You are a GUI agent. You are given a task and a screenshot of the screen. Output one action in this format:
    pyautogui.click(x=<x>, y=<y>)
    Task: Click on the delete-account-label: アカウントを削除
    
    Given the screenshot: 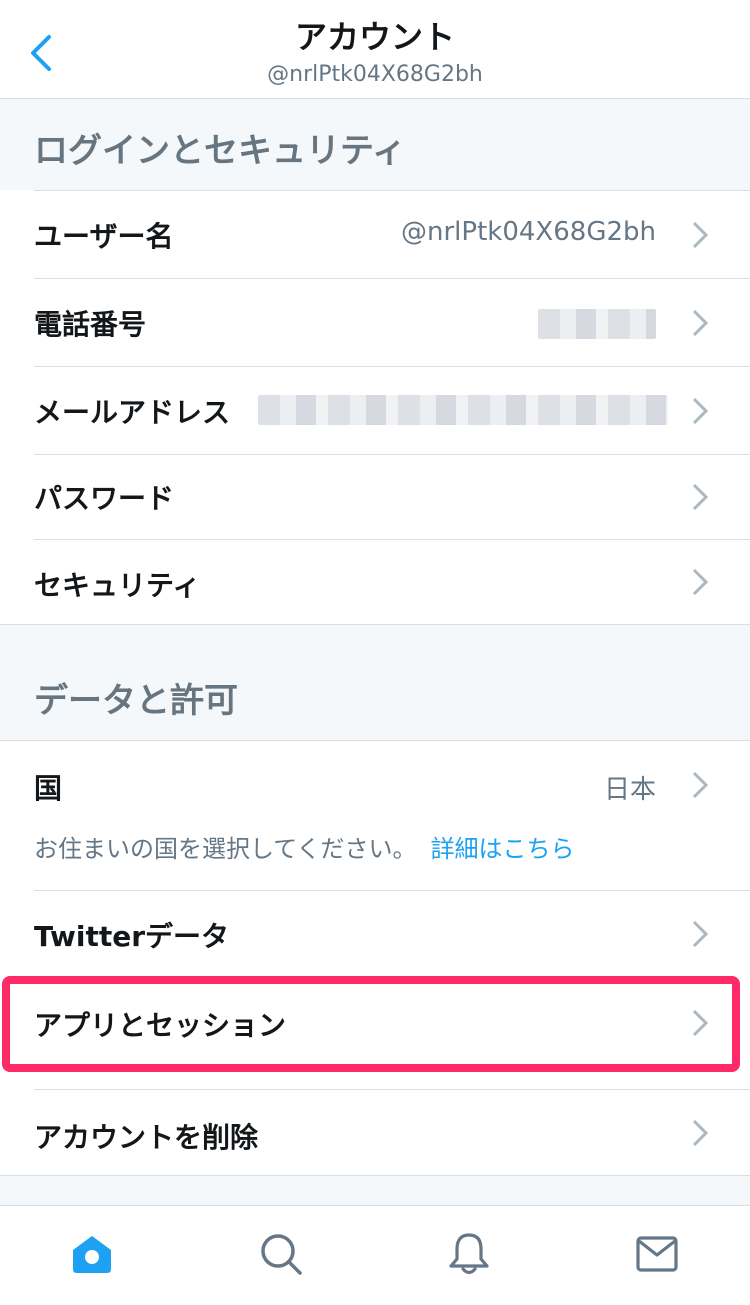 What is the action you would take?
    pyautogui.click(x=146, y=1137)
    